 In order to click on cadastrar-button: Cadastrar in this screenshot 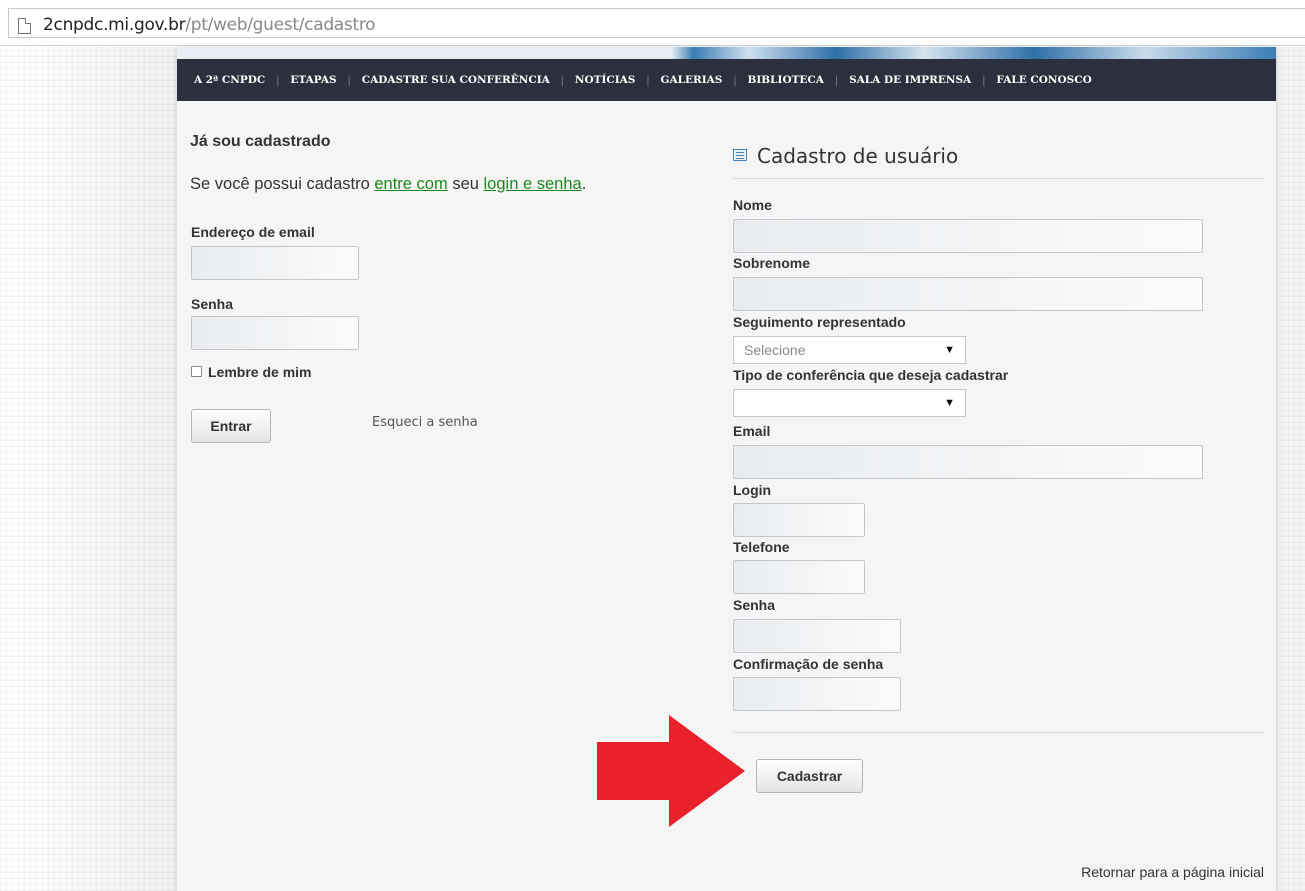, I will do `click(809, 776)`.